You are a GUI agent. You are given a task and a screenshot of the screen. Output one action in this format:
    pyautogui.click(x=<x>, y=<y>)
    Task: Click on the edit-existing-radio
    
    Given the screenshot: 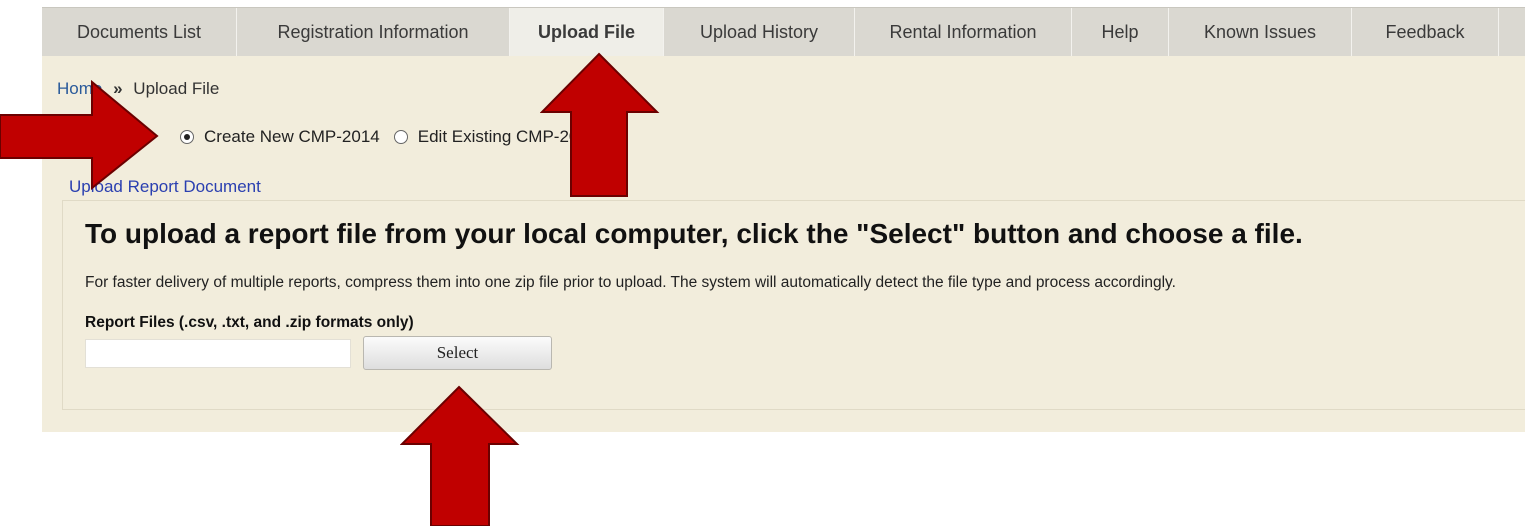 What is the action you would take?
    pyautogui.click(x=400, y=137)
    